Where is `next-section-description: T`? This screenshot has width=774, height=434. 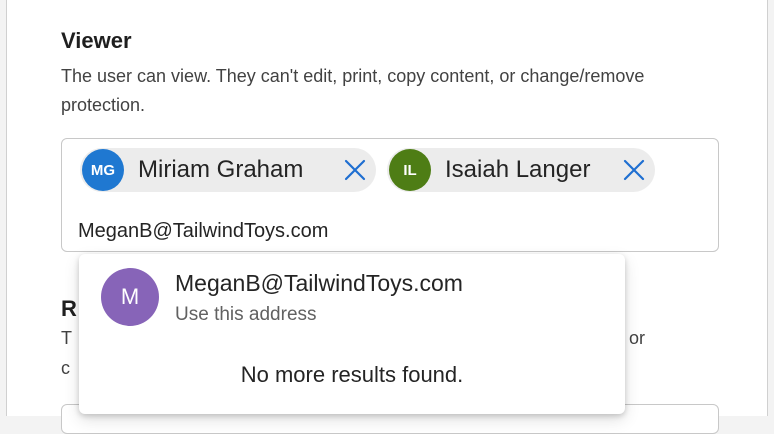
next-section-description: T is located at coordinates (66, 338).